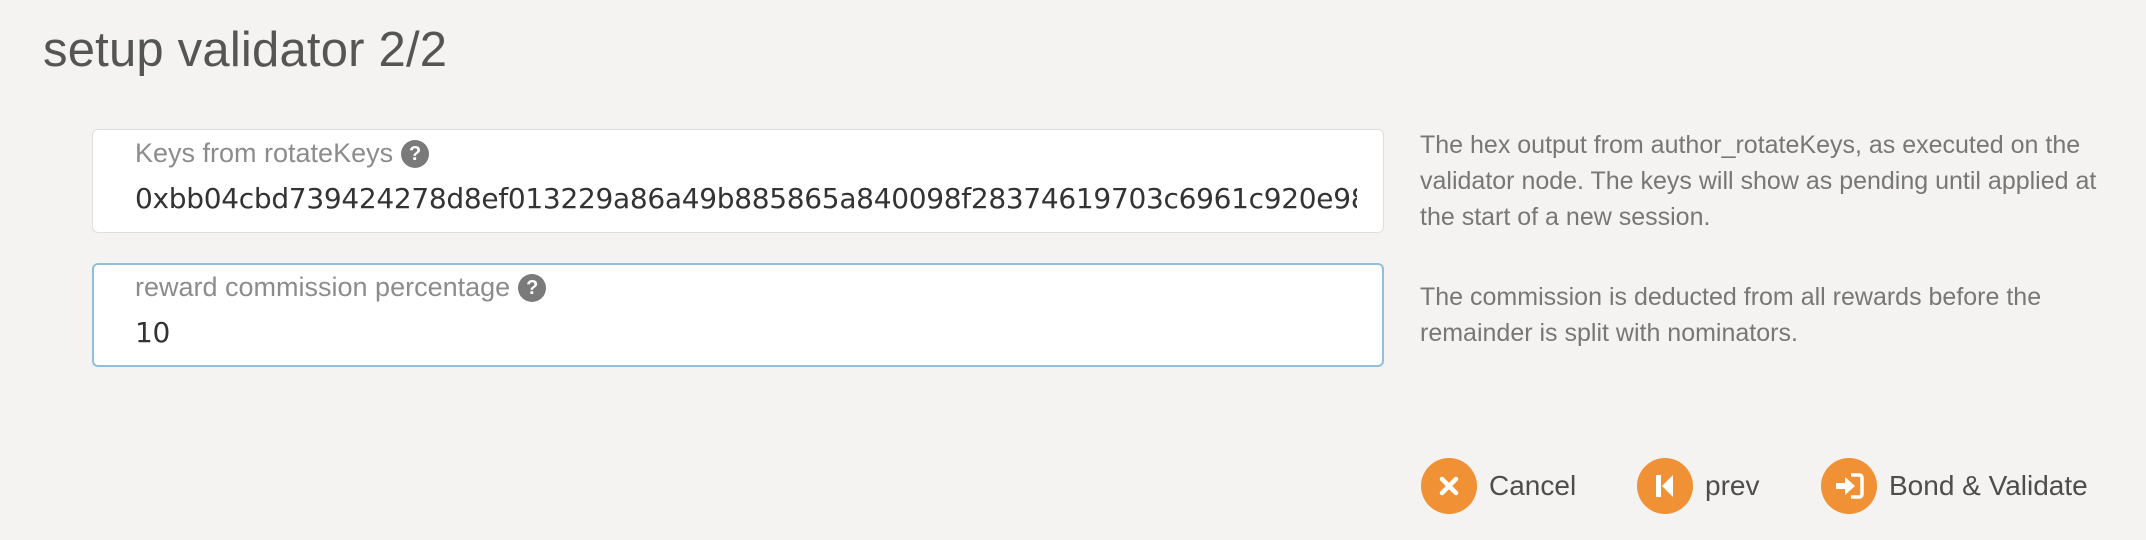 Image resolution: width=2146 pixels, height=540 pixels. I want to click on bond-validate-button: Bond & Validate, so click(1954, 486).